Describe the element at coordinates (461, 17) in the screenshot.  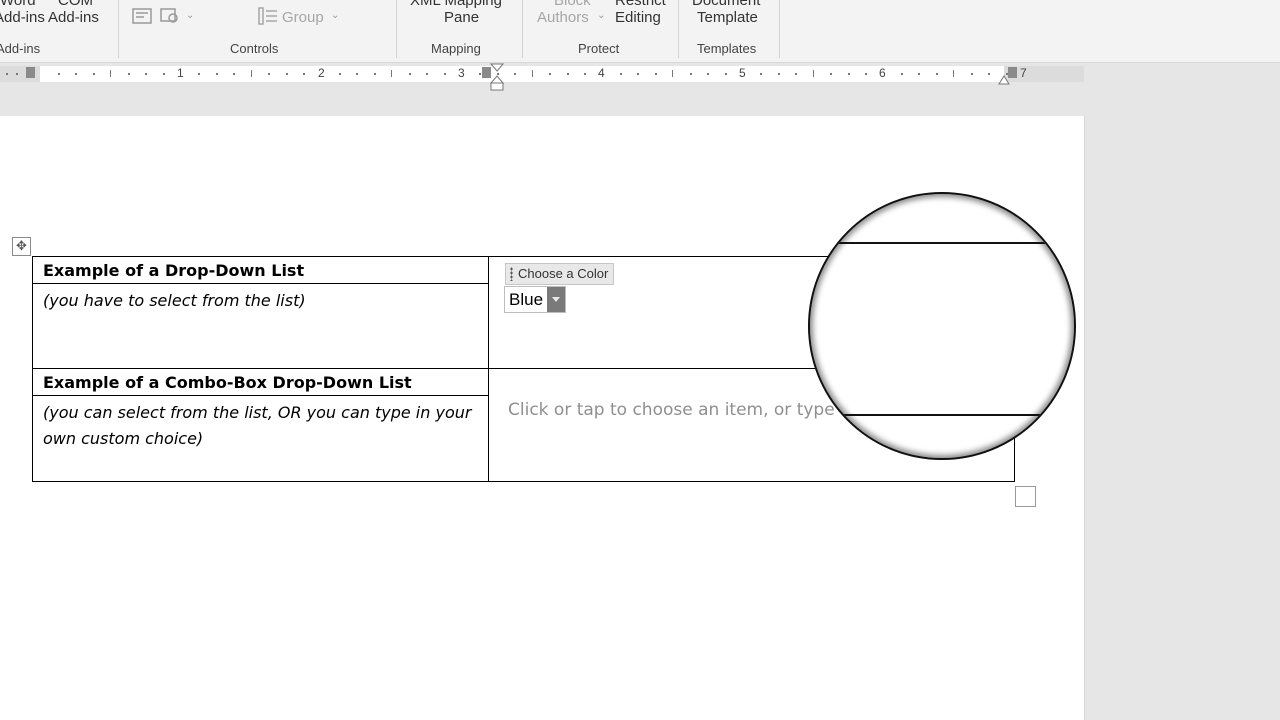
I see `xml-mapping-pane-button: Pane` at that location.